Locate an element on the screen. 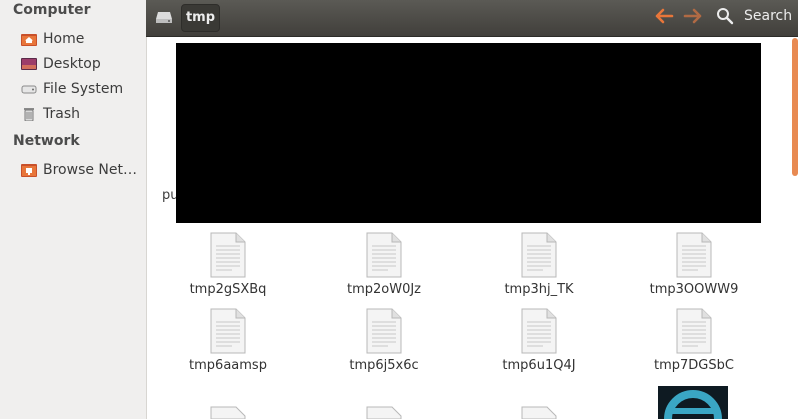  sidebar-item-label: Trash is located at coordinates (61, 114).